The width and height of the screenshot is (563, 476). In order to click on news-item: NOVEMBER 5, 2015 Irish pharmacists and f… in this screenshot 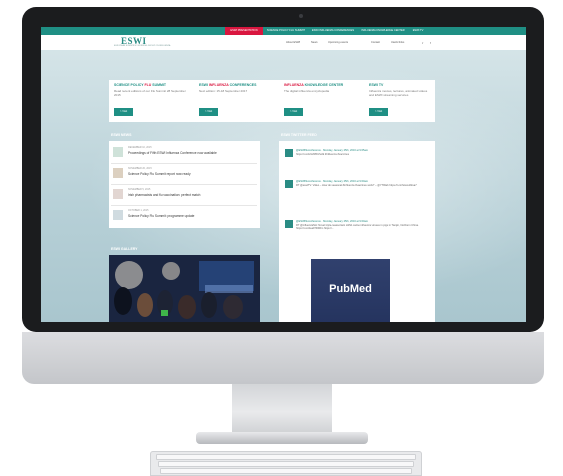, I will do `click(185, 195)`.